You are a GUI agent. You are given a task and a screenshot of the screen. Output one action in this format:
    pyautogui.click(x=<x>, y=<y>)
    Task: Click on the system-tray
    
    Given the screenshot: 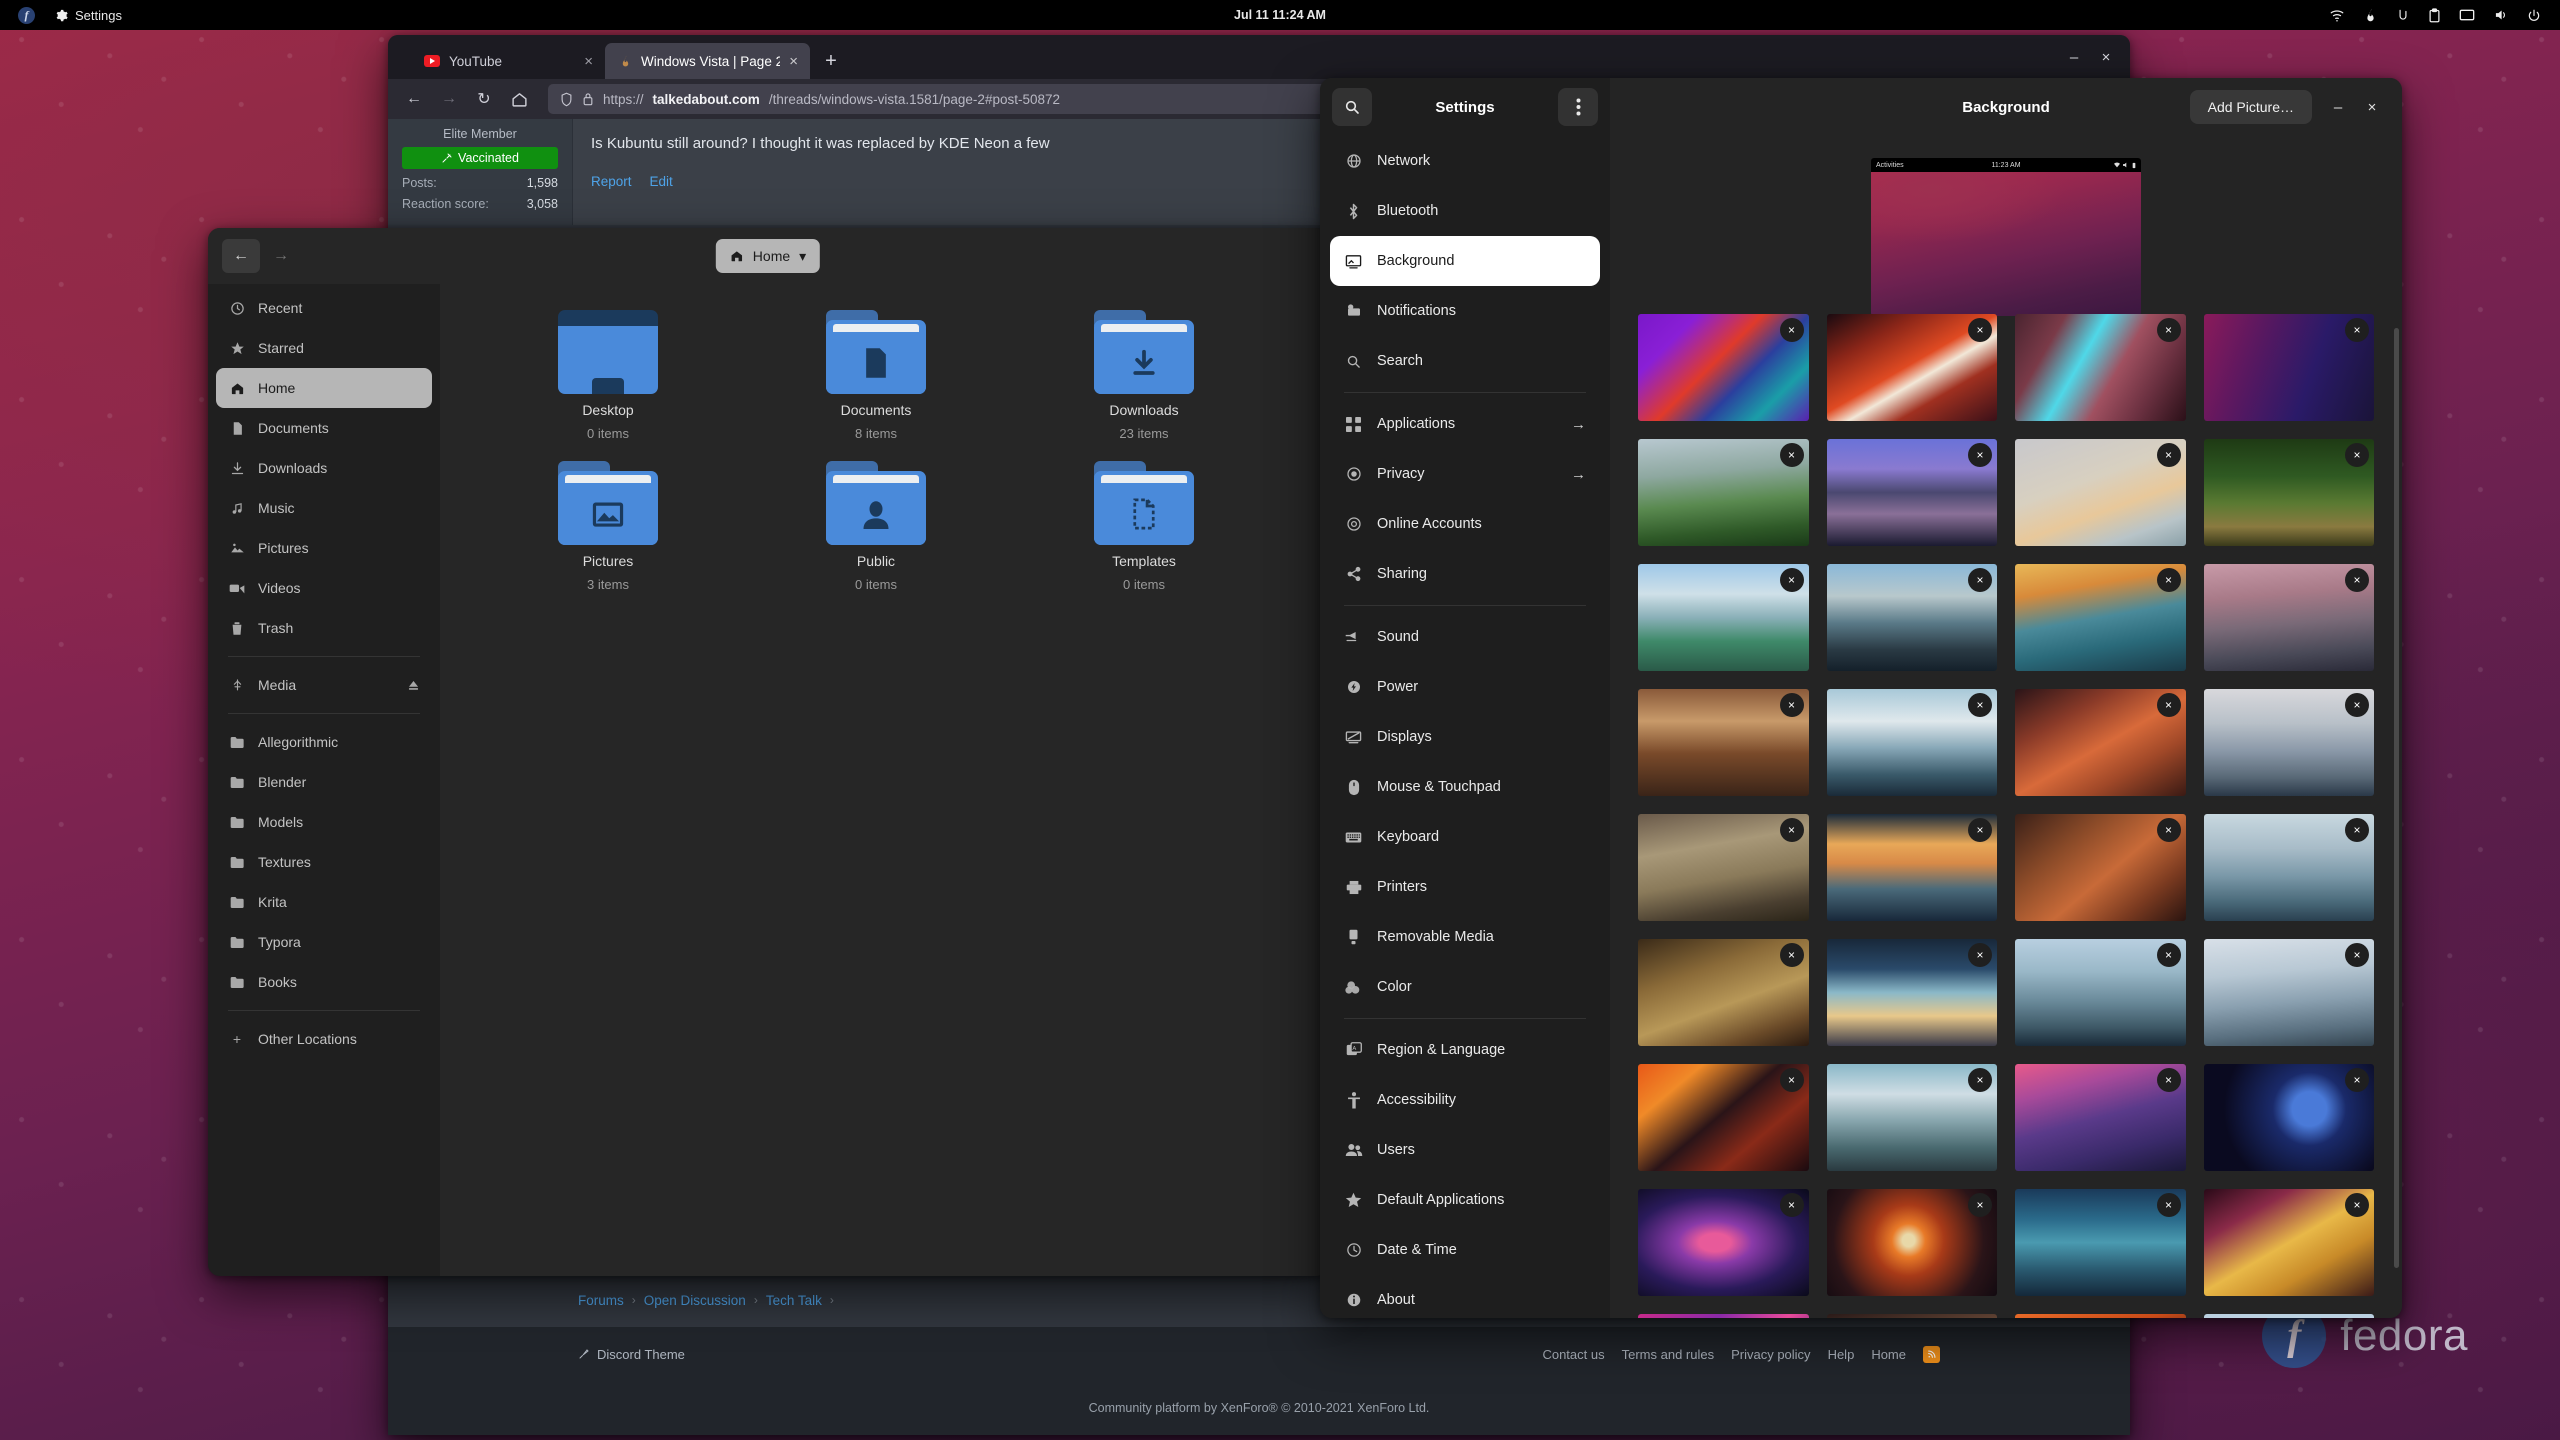 What is the action you would take?
    pyautogui.click(x=2440, y=15)
    